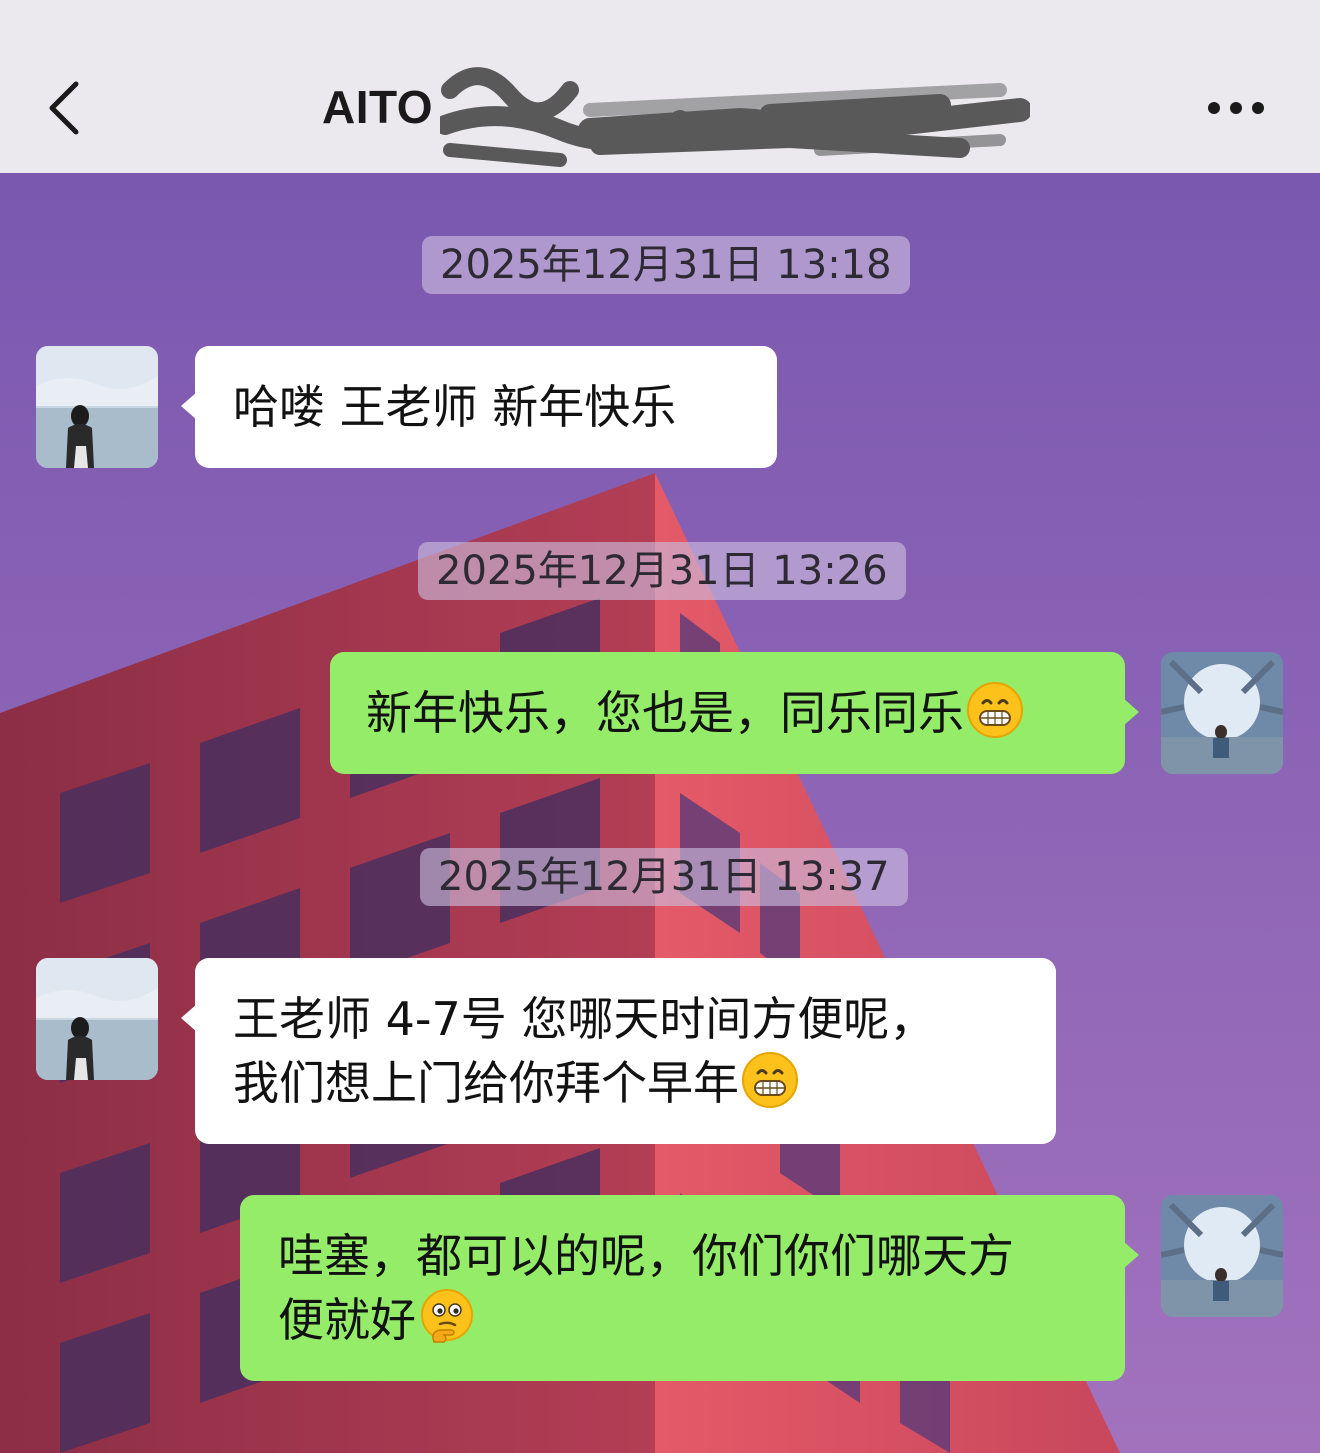 The height and width of the screenshot is (1453, 1320). Describe the element at coordinates (644, 1083) in the screenshot. I see `message-text: 我们想上门给你拜个早年` at that location.